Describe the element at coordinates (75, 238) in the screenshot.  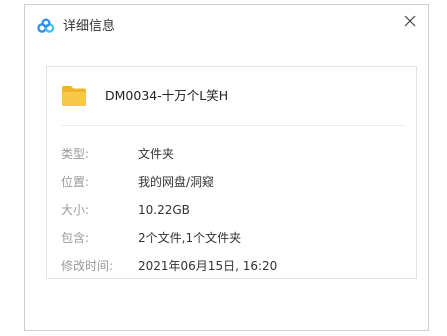
I see `detail-label: 包含:` at that location.